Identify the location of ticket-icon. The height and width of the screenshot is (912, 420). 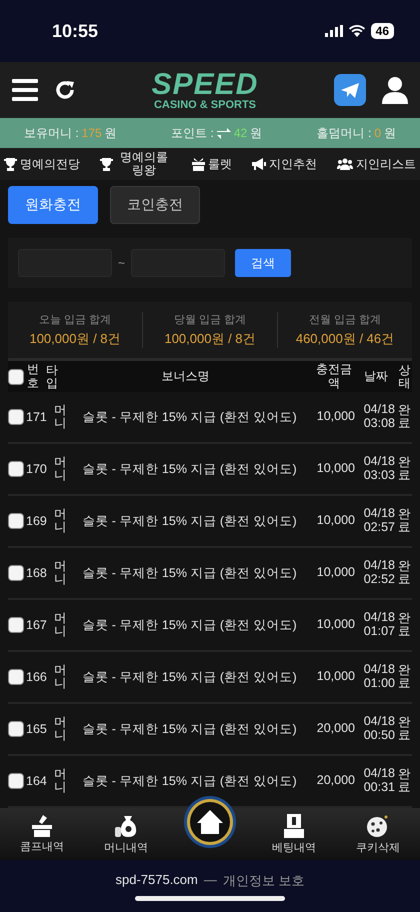
(294, 826).